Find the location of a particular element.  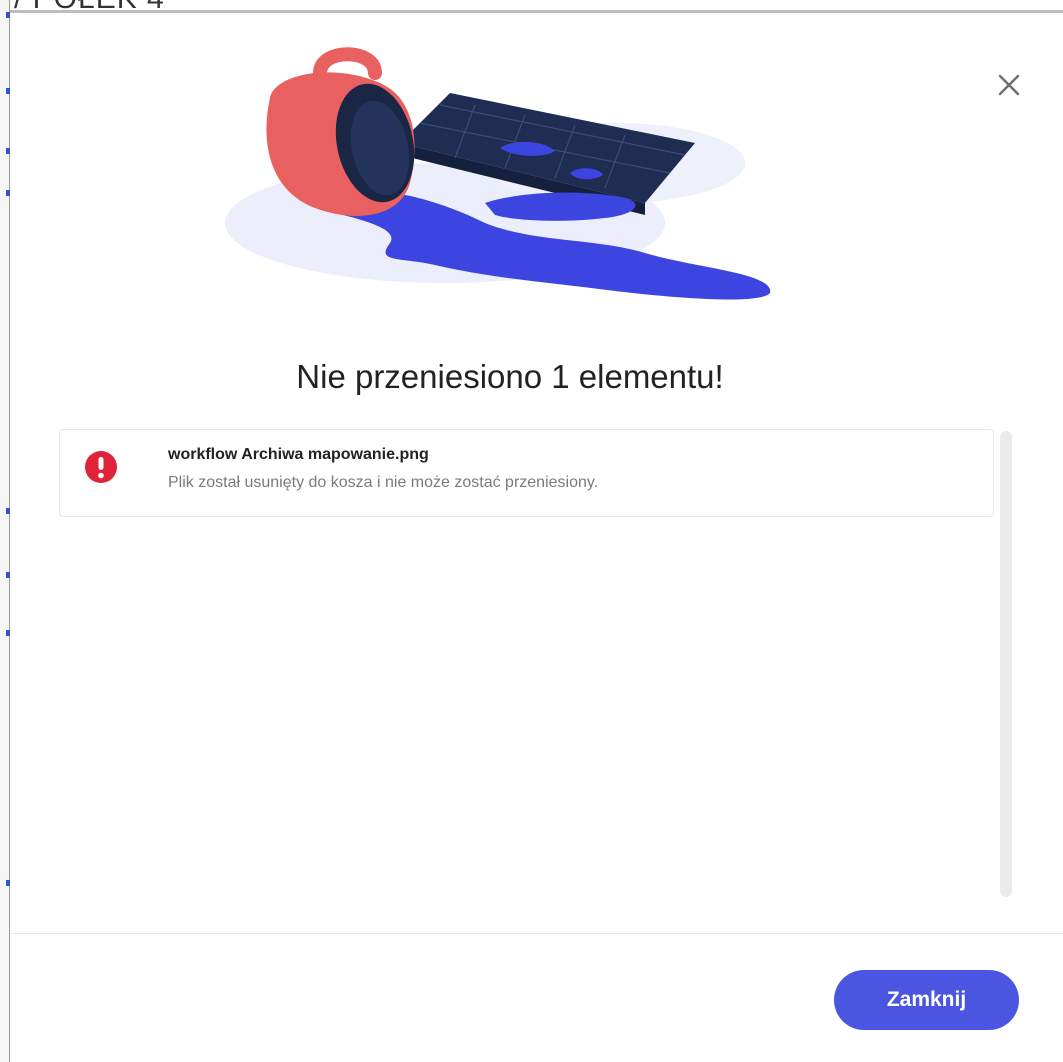

list-scrollbar is located at coordinates (1006, 664).